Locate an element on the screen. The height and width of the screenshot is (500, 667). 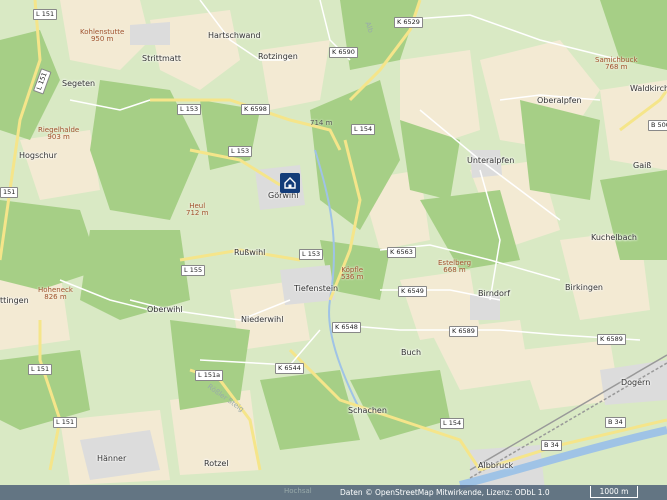
place-schachen: Schachen is located at coordinates (367, 410).